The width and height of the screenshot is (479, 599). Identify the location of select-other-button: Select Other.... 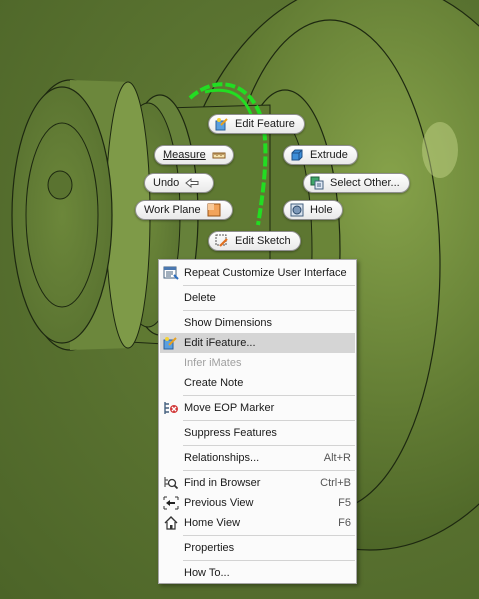
(356, 183).